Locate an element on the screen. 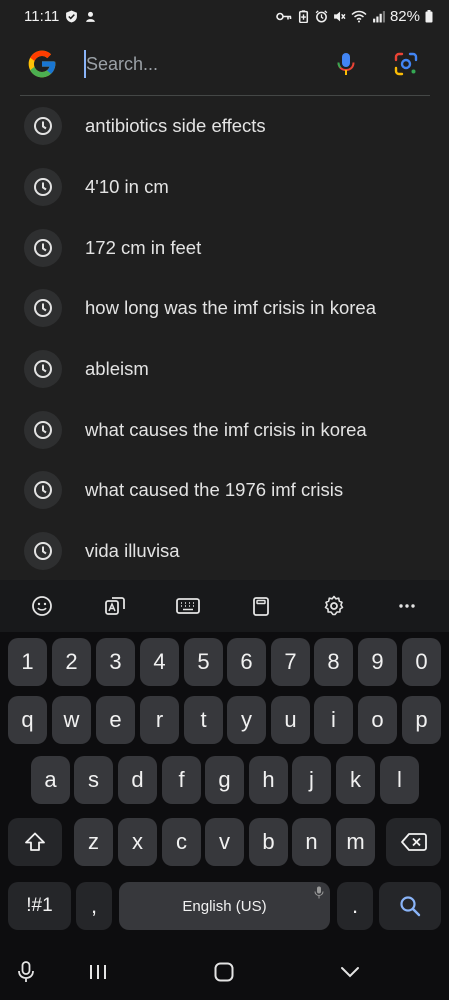  key-k: k is located at coordinates (355, 780).